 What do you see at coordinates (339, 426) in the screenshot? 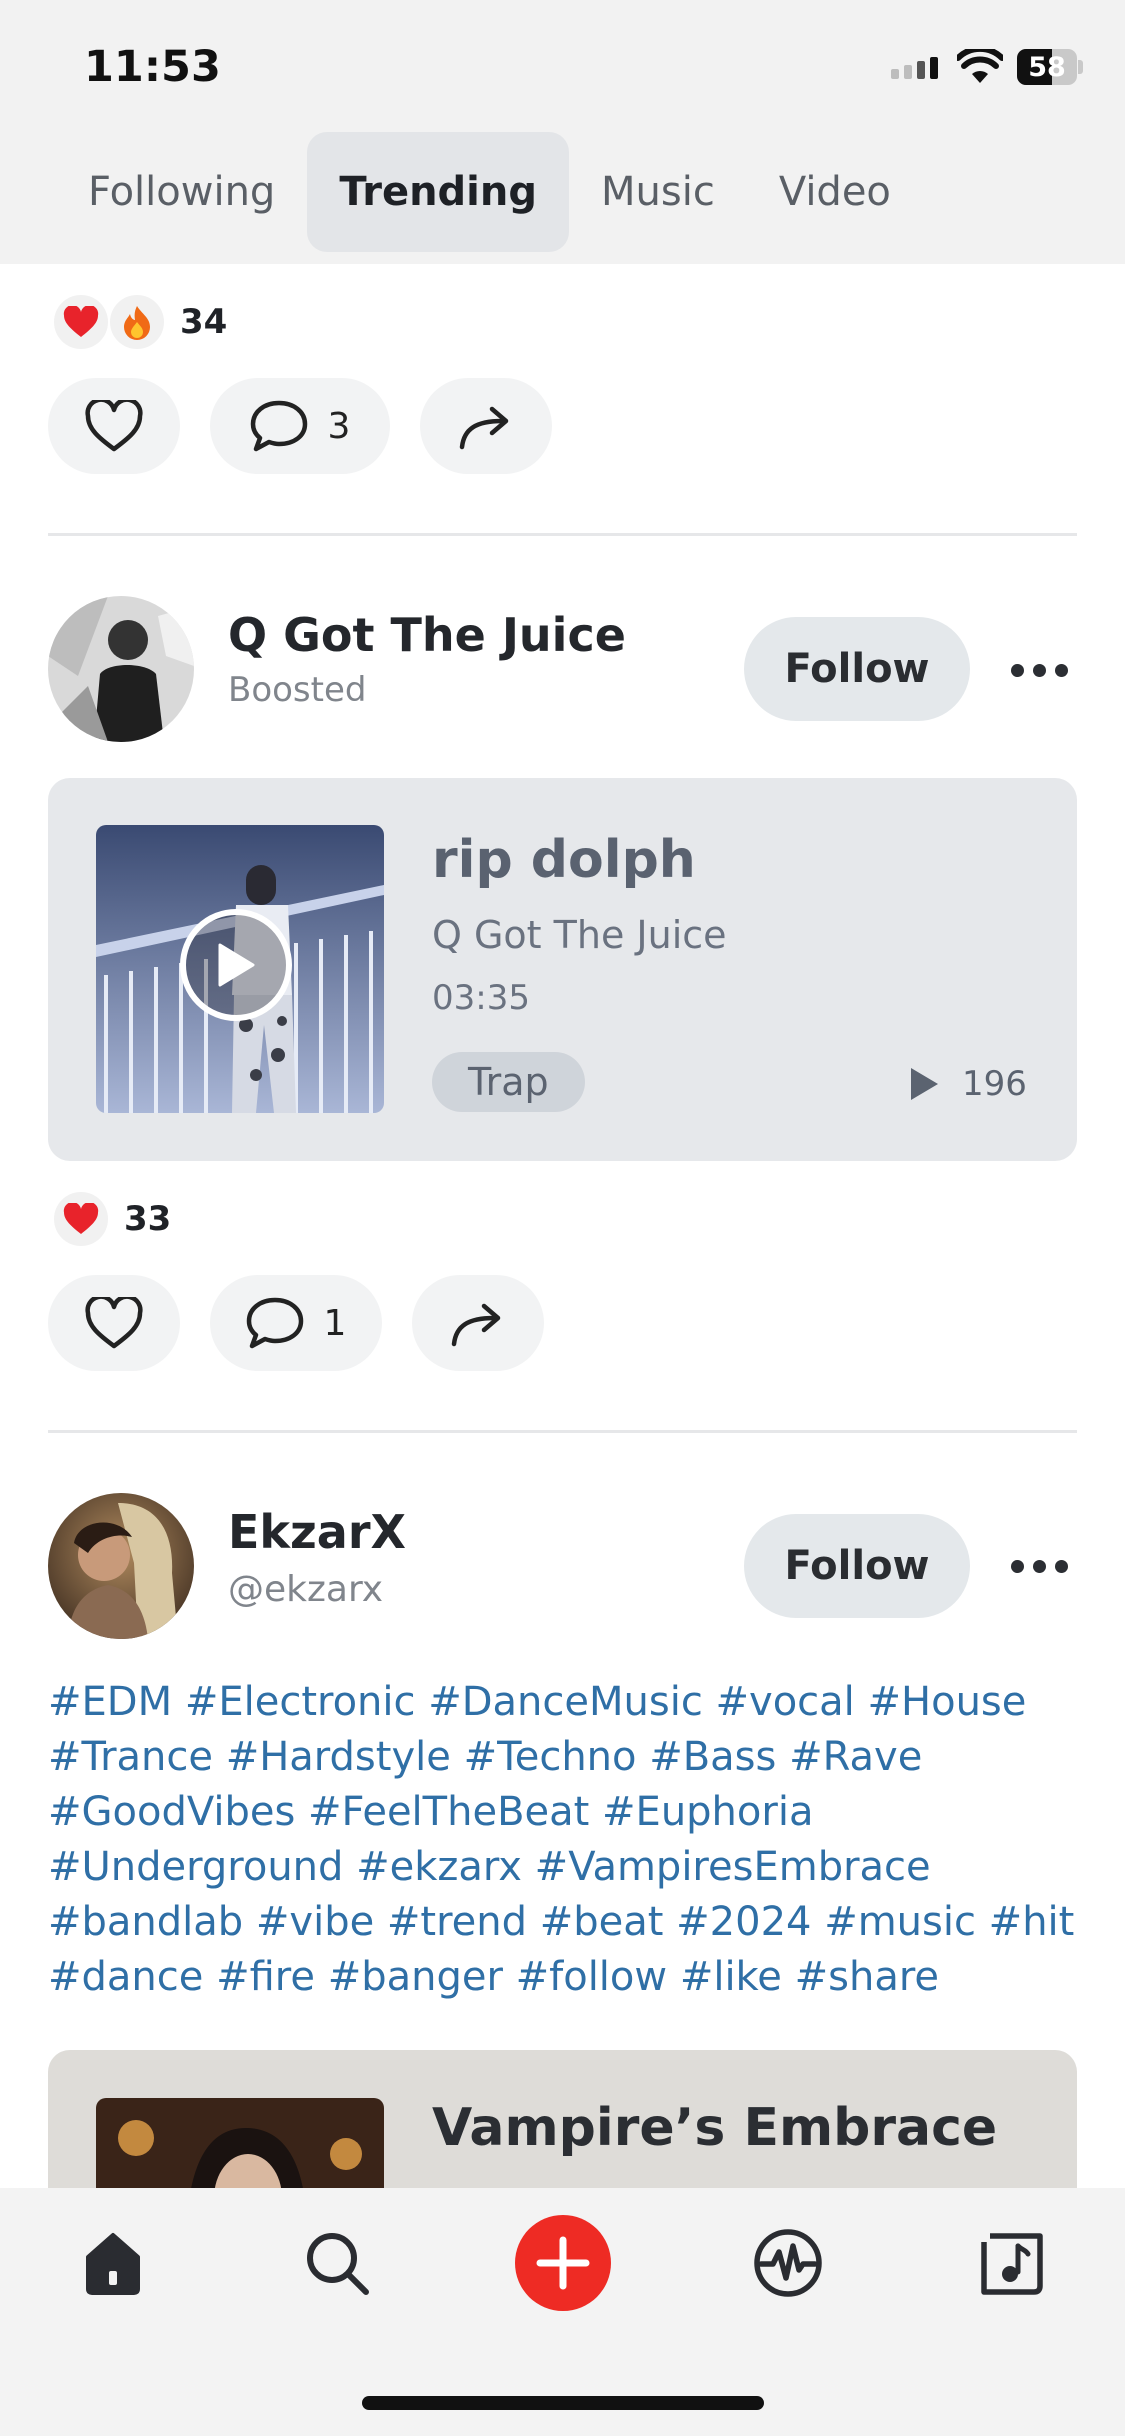
I see `comment-count: 3` at bounding box center [339, 426].